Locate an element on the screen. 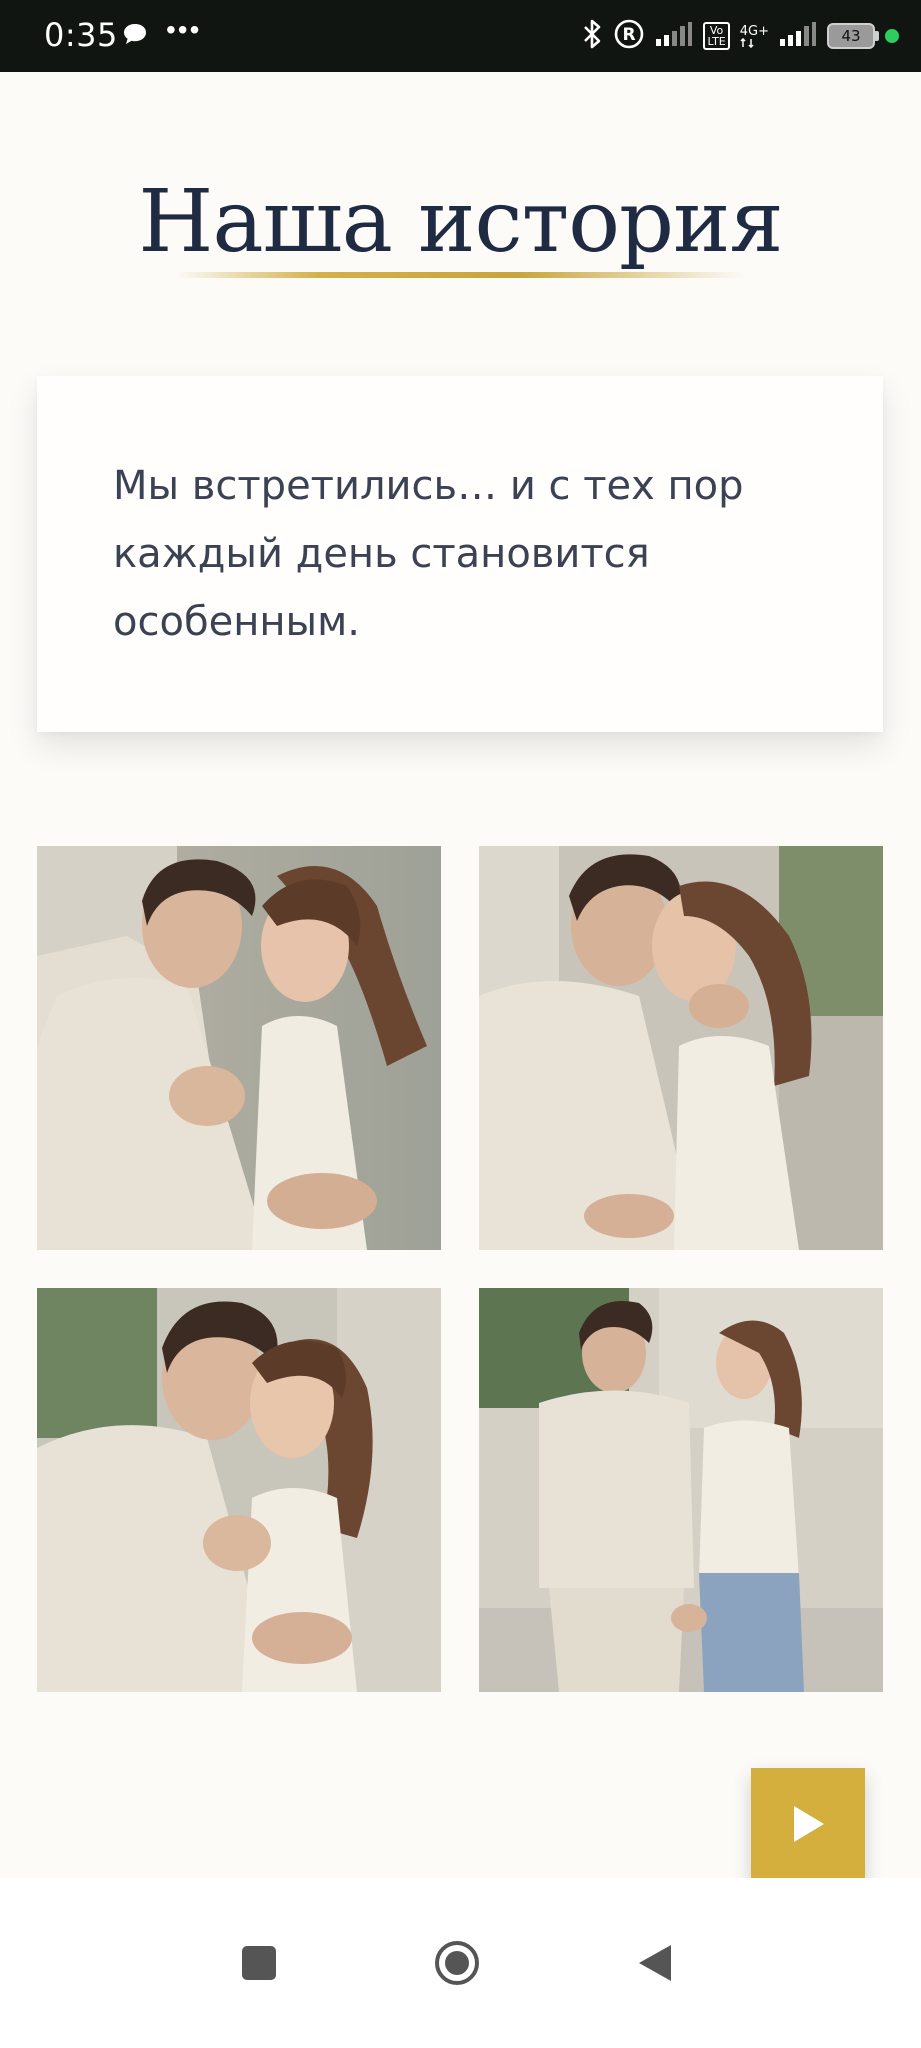 This screenshot has height=2048, width=921. status-icons: R Vo LTE 4G+ 43 is located at coordinates (740, 36).